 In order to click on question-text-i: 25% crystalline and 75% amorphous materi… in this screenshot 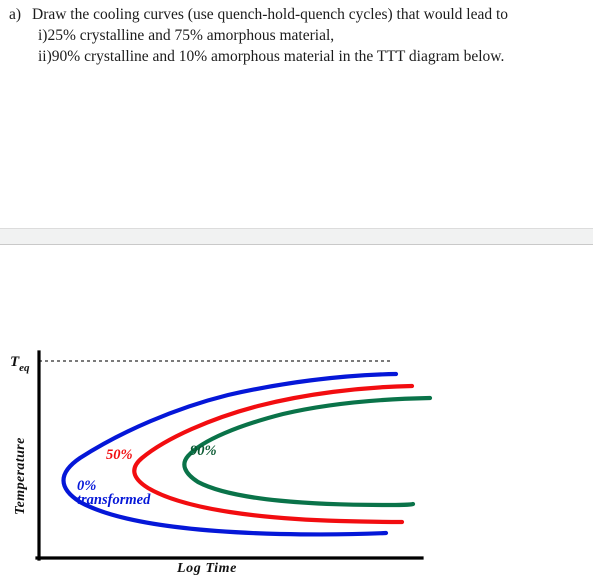, I will do `click(191, 35)`.